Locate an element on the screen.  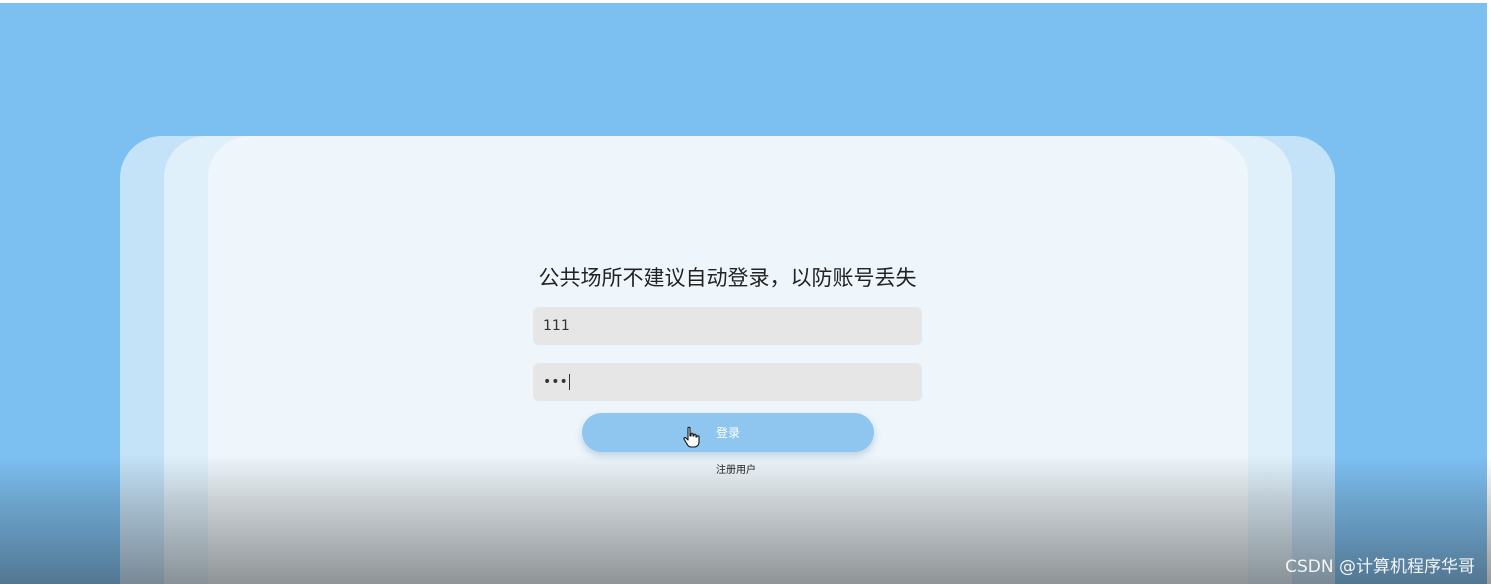
password-input: ••• is located at coordinates (727, 382).